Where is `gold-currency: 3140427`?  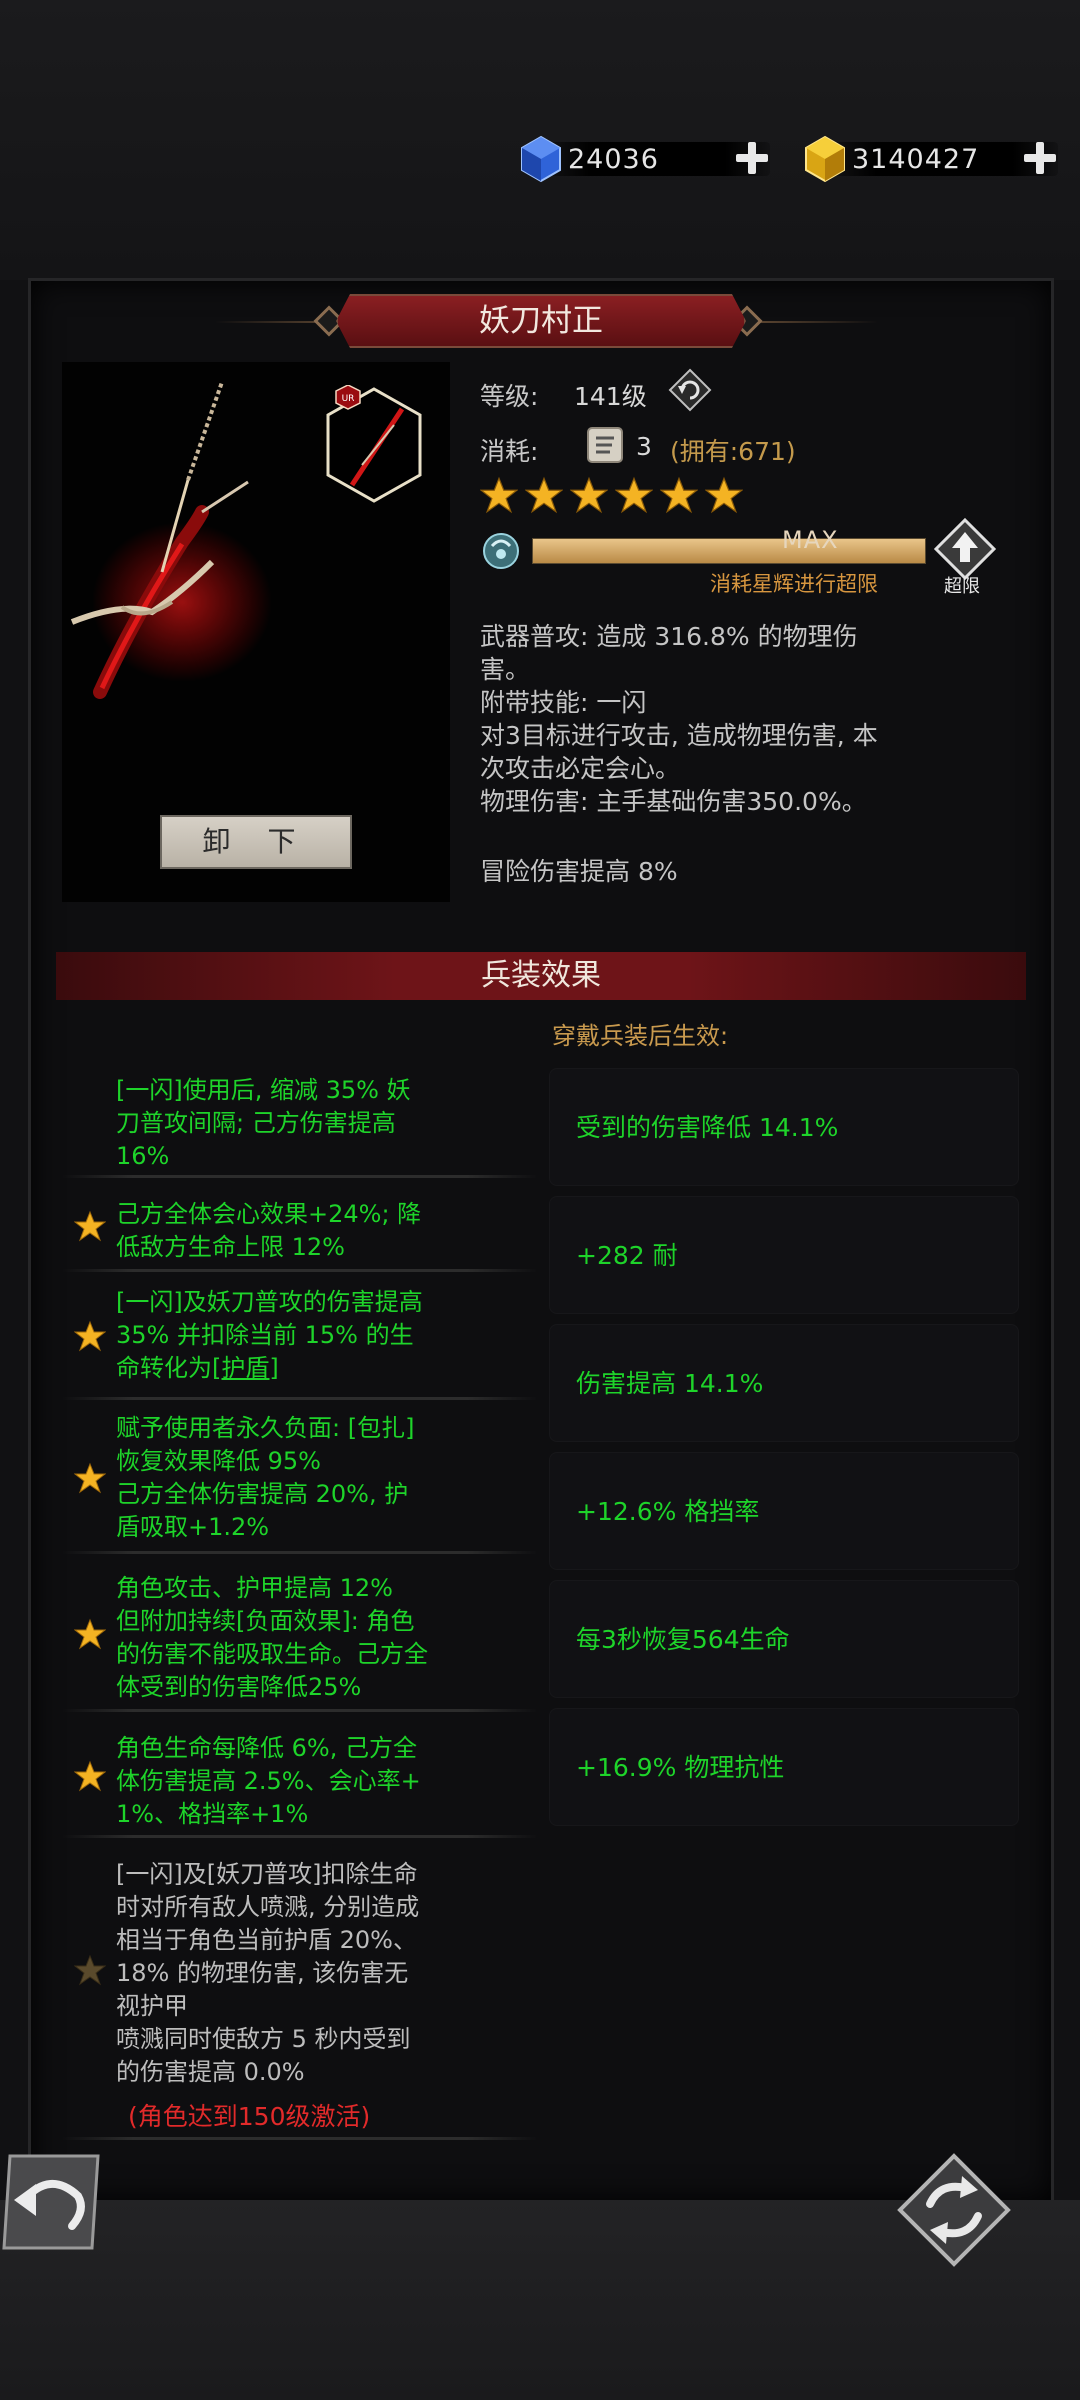
gold-currency: 3140427 is located at coordinates (929, 159).